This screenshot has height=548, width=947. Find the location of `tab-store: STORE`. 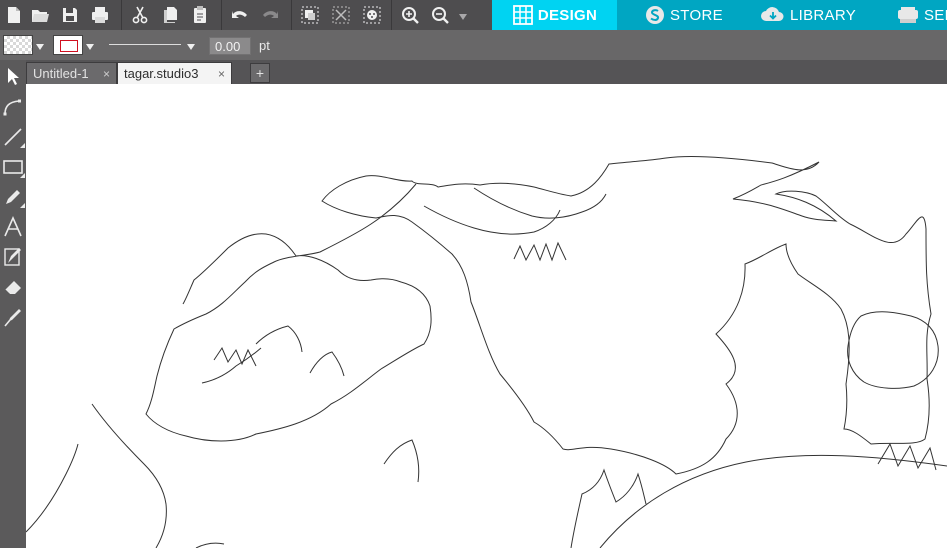

tab-store: STORE is located at coordinates (683, 15).